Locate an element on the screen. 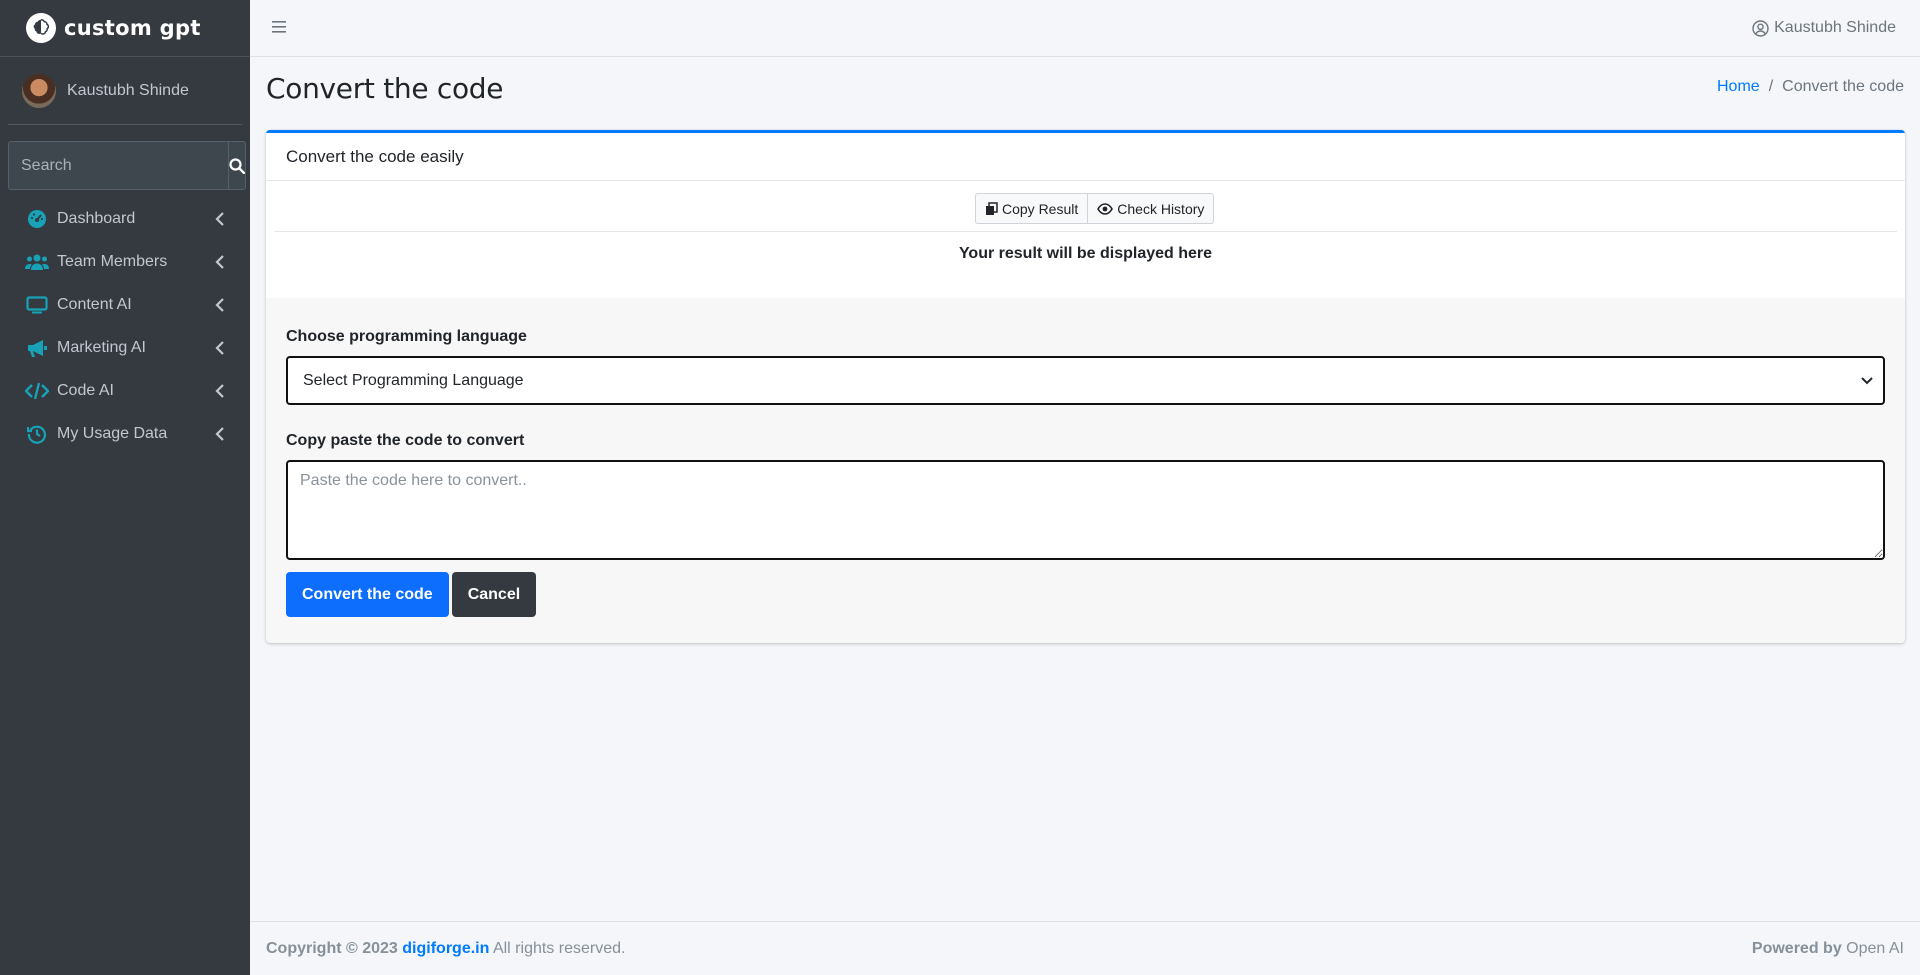  top-user-menu: Kaustubh Shinde is located at coordinates (1824, 28).